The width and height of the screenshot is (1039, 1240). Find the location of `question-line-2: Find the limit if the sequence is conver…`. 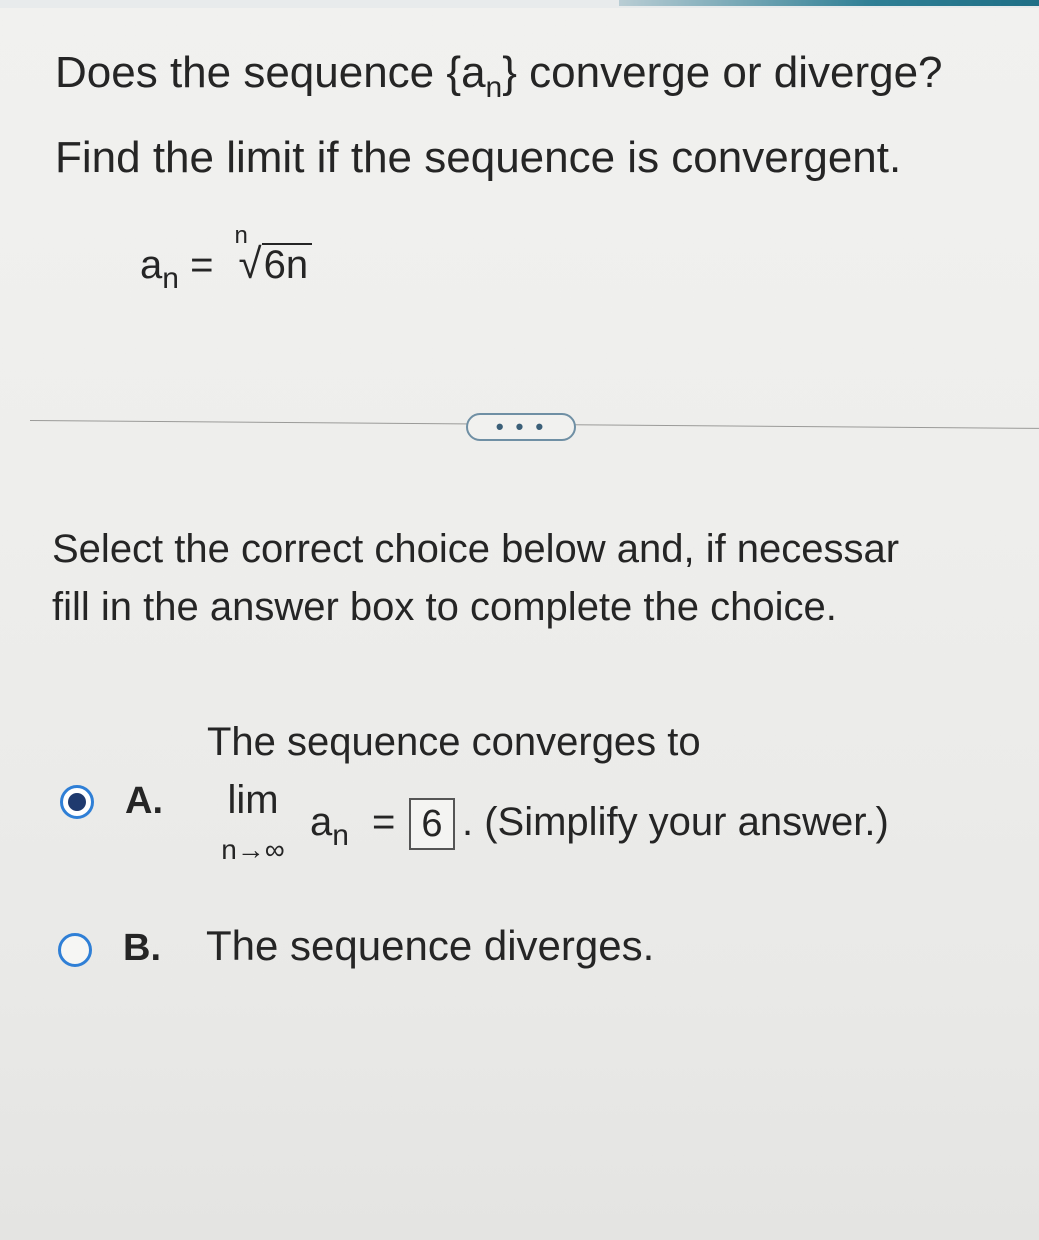

question-line-2: Find the limit if the sequence is conver… is located at coordinates (478, 157).